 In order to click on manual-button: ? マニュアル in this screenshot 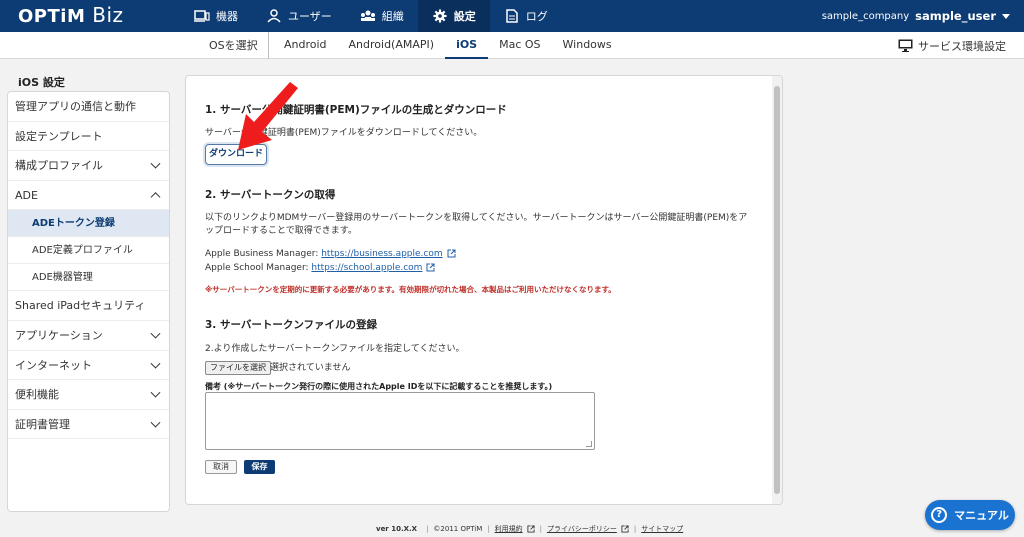, I will do `click(970, 515)`.